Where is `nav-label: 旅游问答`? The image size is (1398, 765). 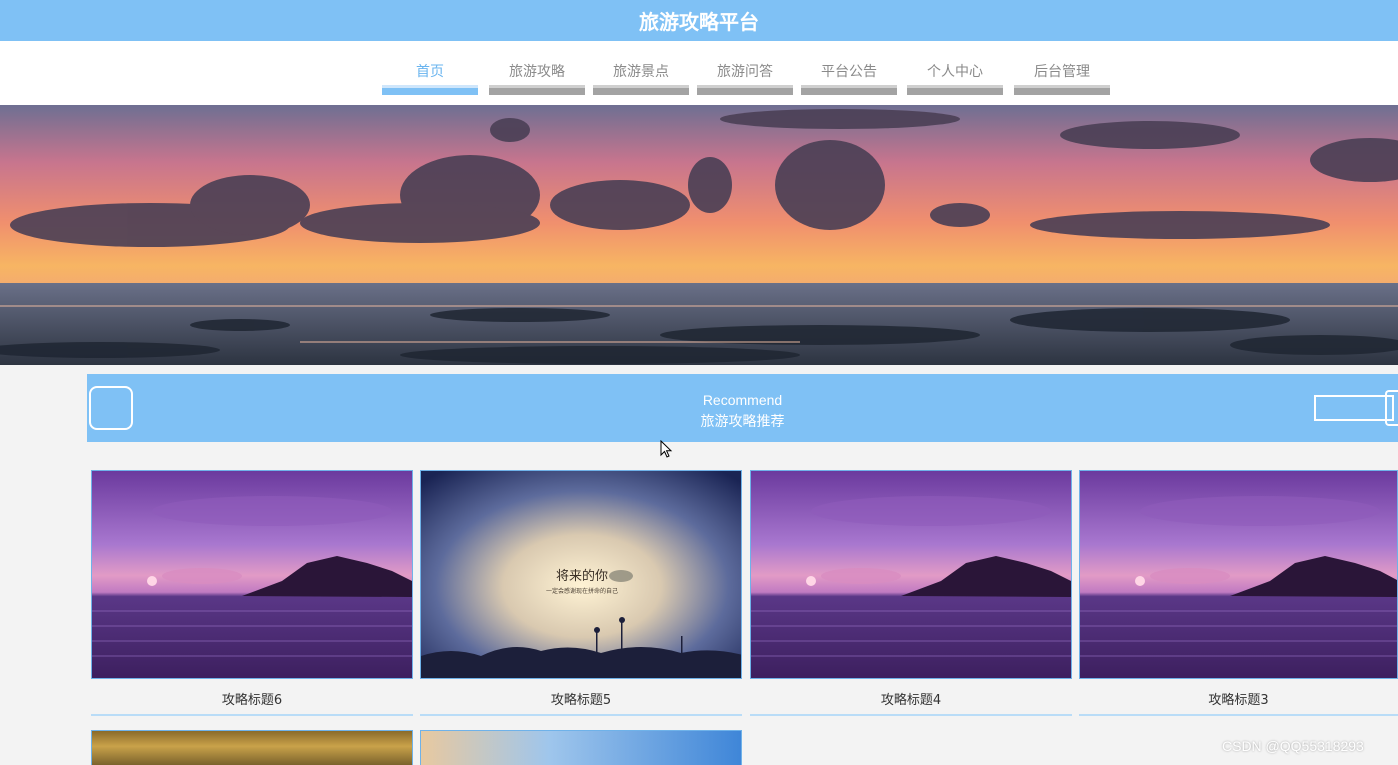
nav-label: 旅游问答 is located at coordinates (745, 72).